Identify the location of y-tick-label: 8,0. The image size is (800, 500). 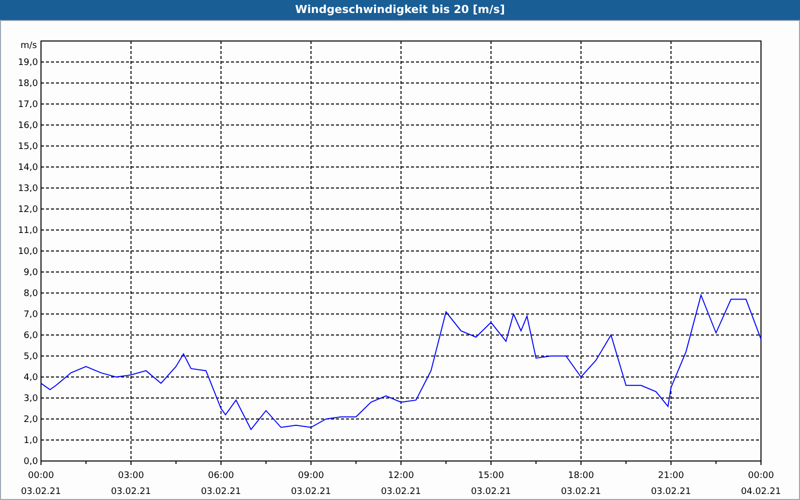
(31, 294).